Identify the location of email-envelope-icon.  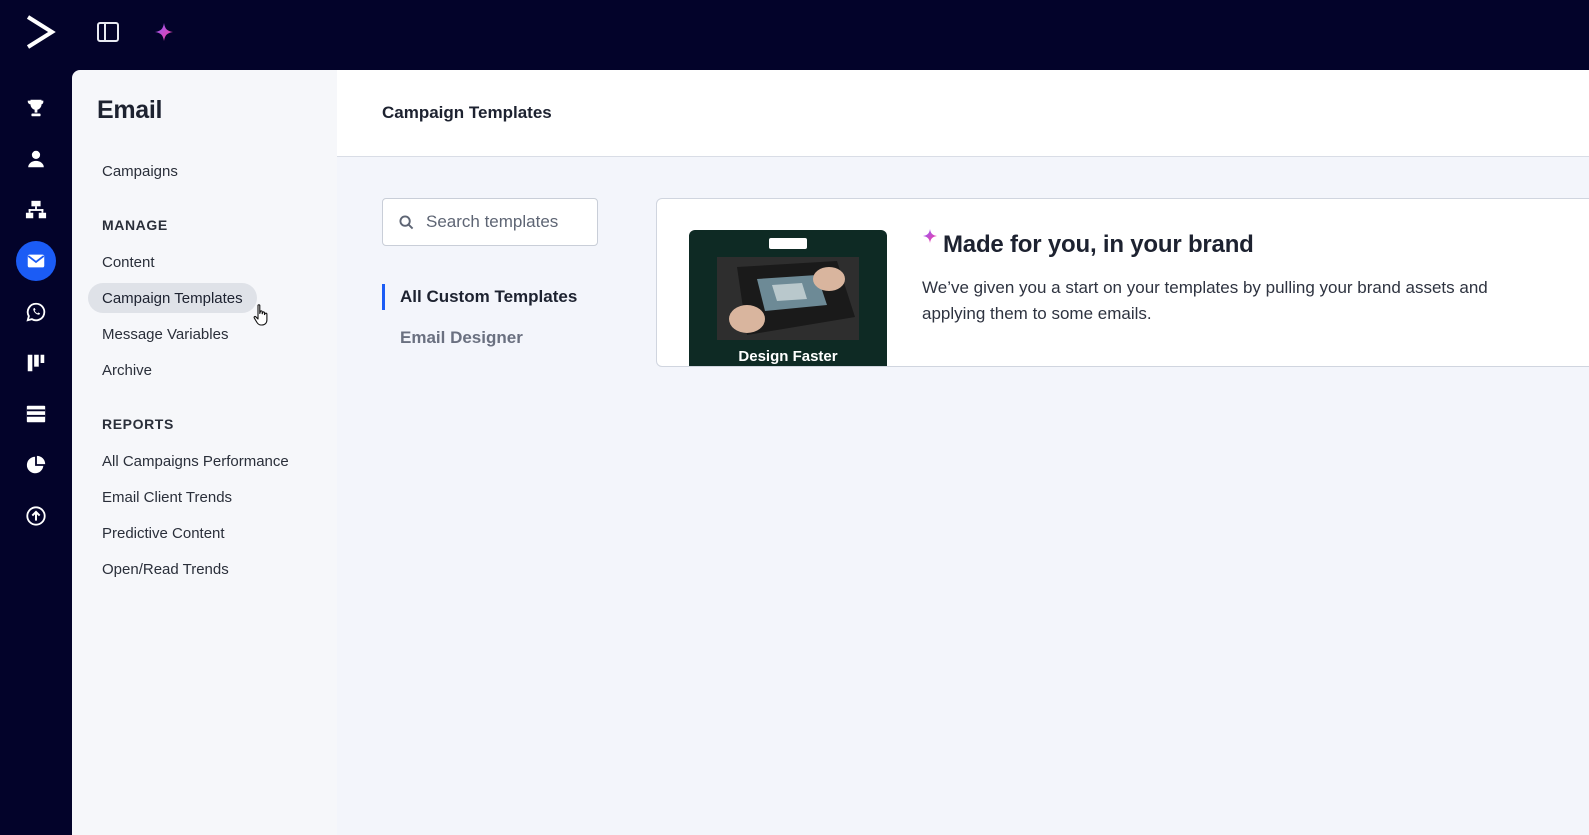
(36, 261).